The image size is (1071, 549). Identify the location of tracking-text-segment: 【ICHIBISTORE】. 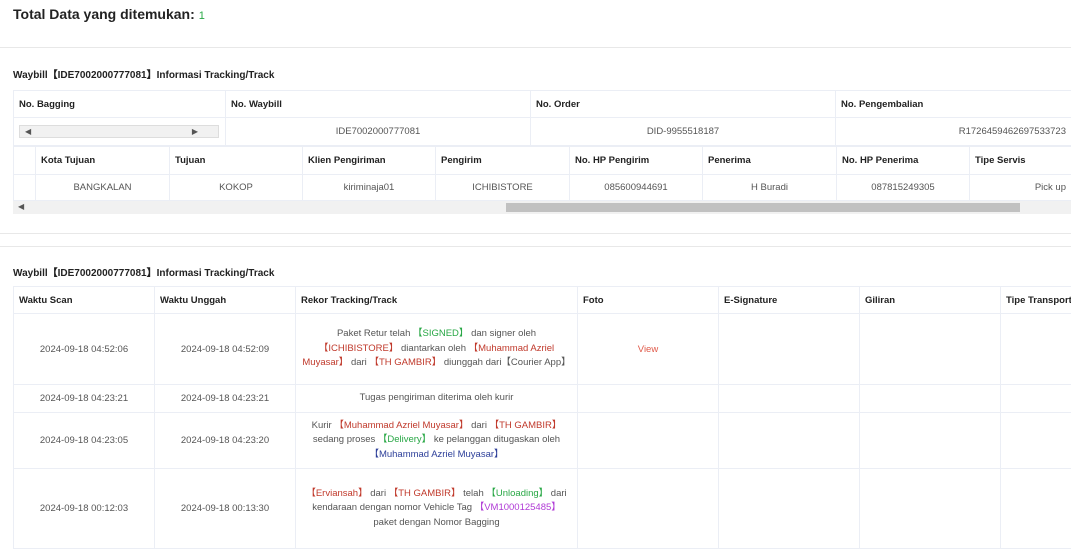
(359, 348).